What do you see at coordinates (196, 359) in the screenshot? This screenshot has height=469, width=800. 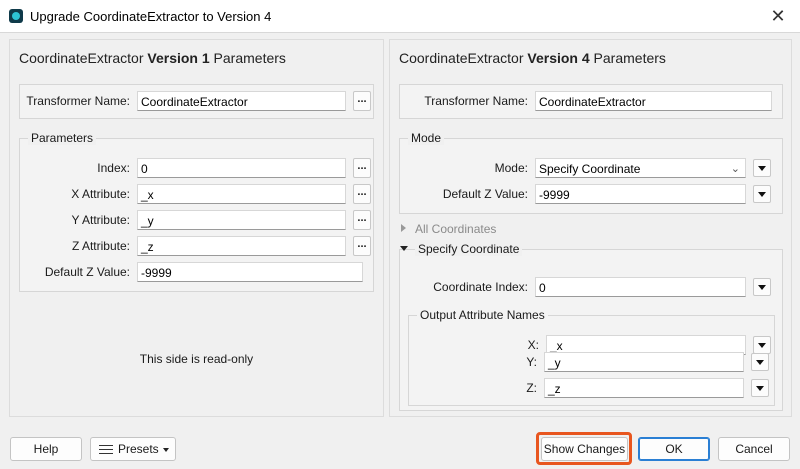 I see `readonly-note: This side is read-only` at bounding box center [196, 359].